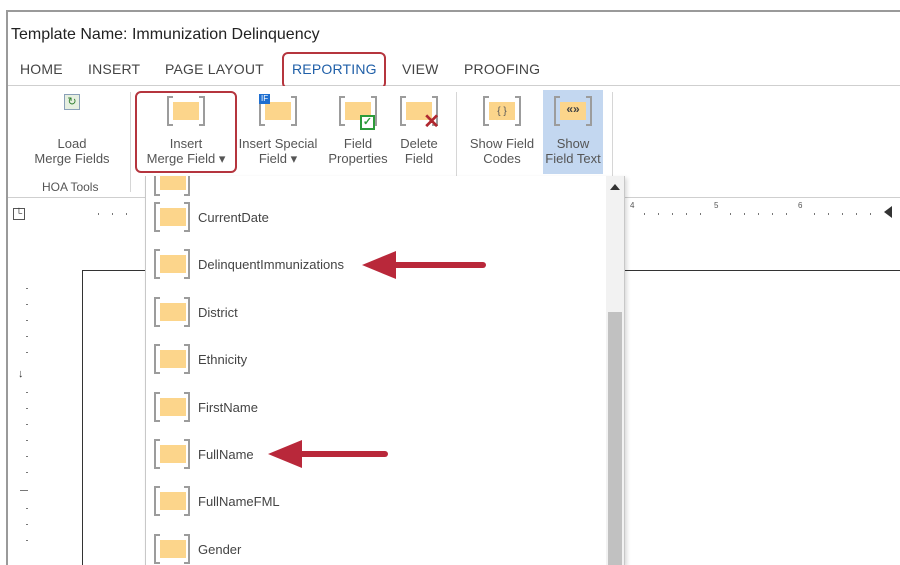 This screenshot has height=565, width=900. Describe the element at coordinates (278, 110) in the screenshot. I see `special-field-icon: IF` at that location.